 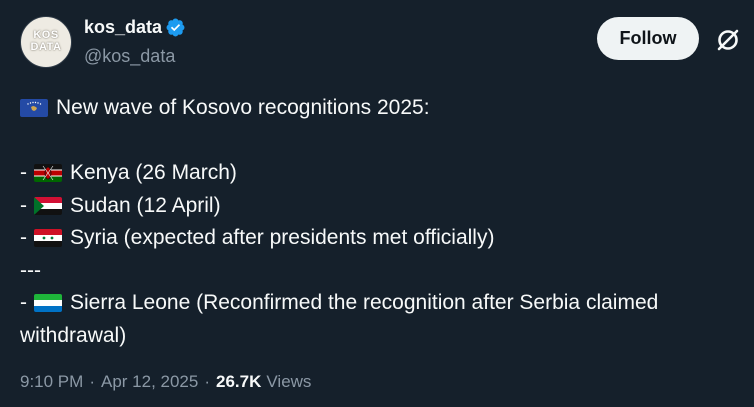 I want to click on kenya-flag-icon, so click(x=48, y=173).